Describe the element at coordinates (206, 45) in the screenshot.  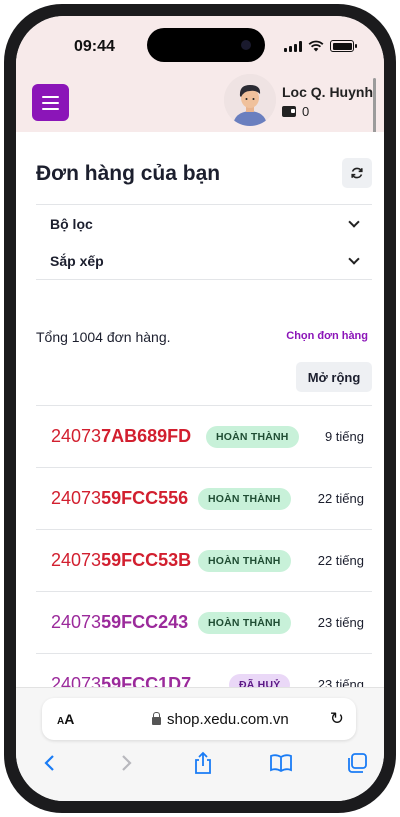
I see `dynamic-island` at that location.